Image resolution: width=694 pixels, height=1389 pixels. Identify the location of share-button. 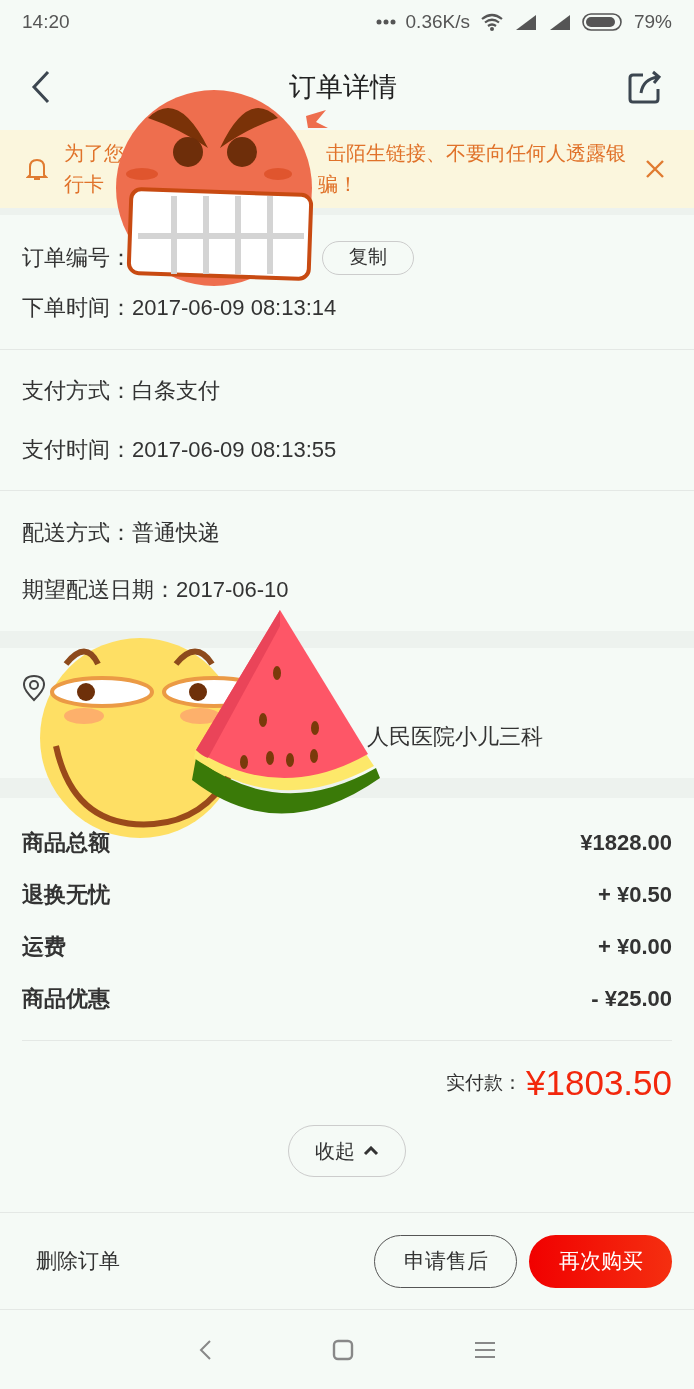
(645, 87).